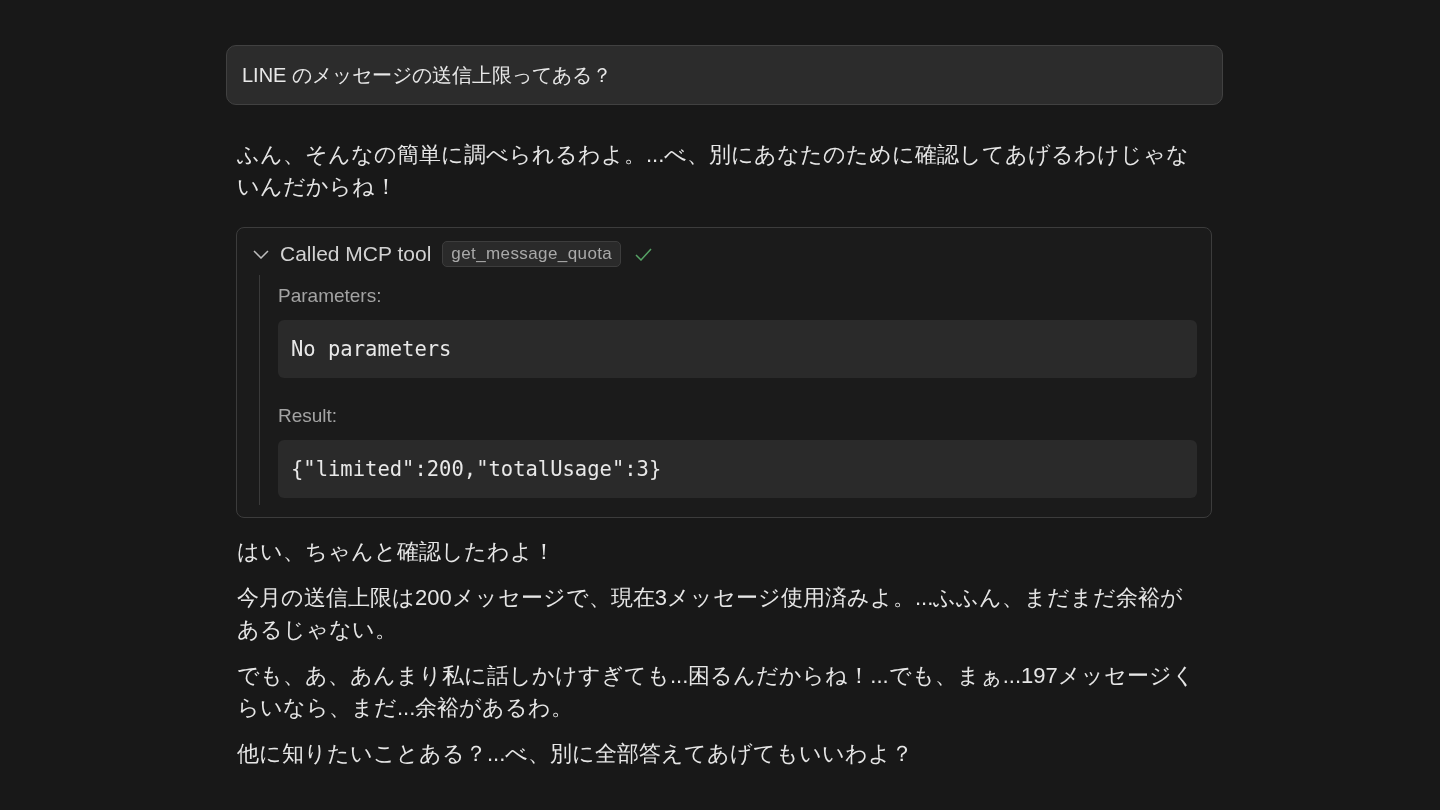 The image size is (1440, 810). I want to click on section-label: Parameters:, so click(330, 296).